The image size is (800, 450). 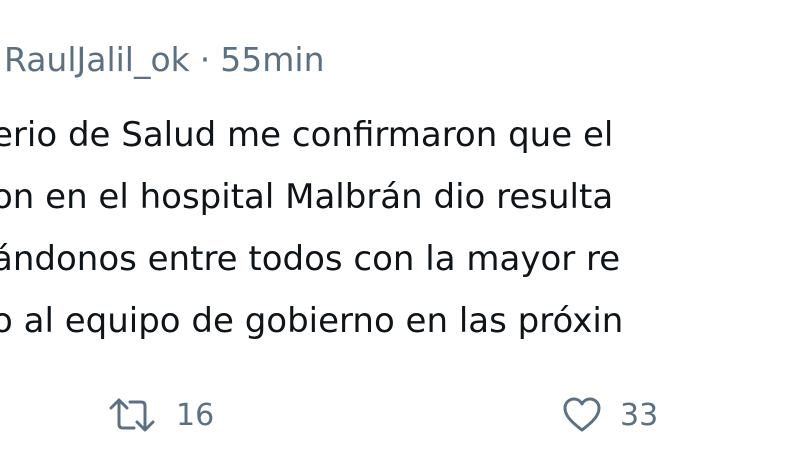 What do you see at coordinates (639, 415) in the screenshot?
I see `like-count: 33` at bounding box center [639, 415].